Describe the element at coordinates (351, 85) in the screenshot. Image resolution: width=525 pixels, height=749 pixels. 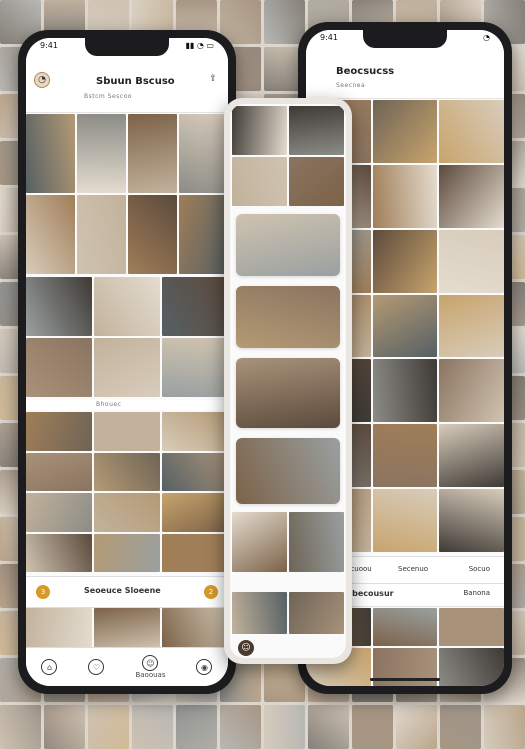
I see `app-subtitle: Seecnea` at that location.